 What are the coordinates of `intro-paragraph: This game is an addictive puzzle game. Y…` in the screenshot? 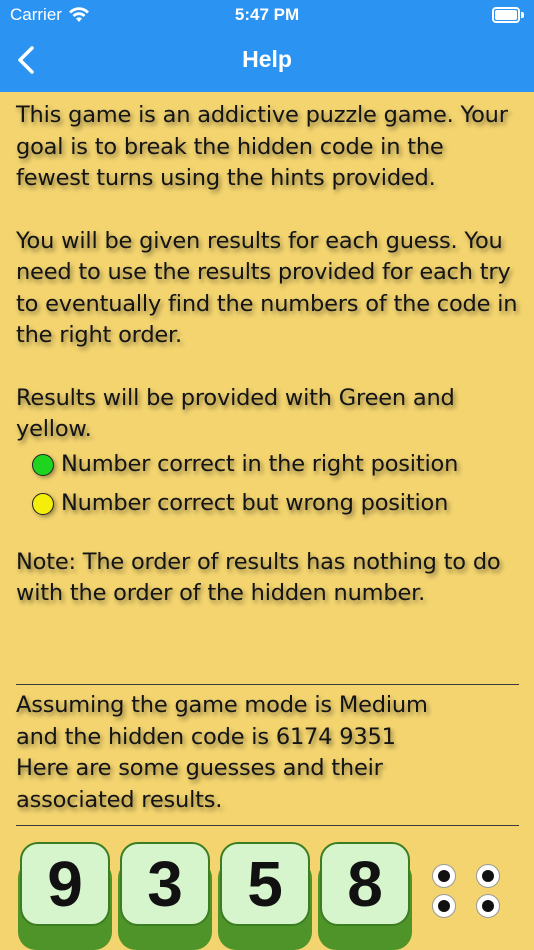 It's located at (262, 146).